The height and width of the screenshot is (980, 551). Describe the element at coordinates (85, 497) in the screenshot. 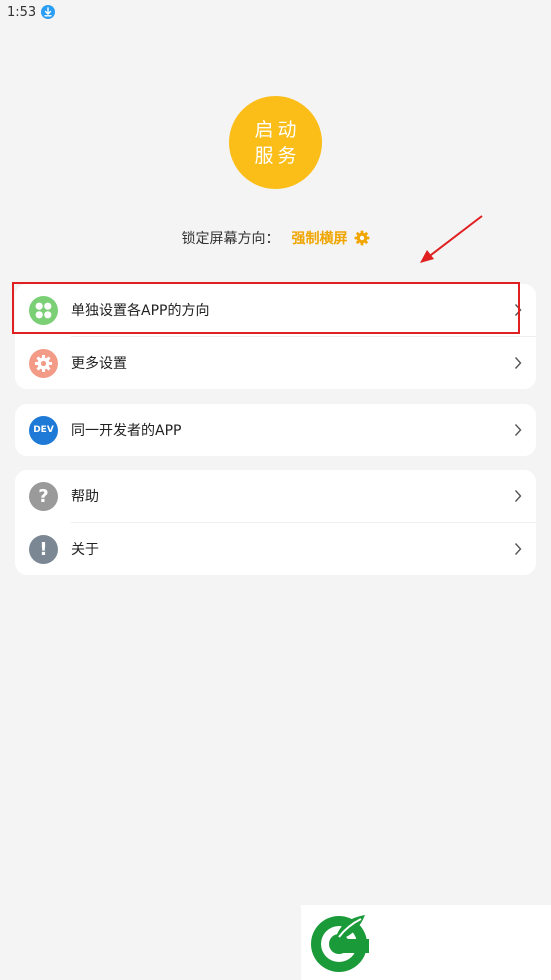

I see `help-label: 帮助` at that location.